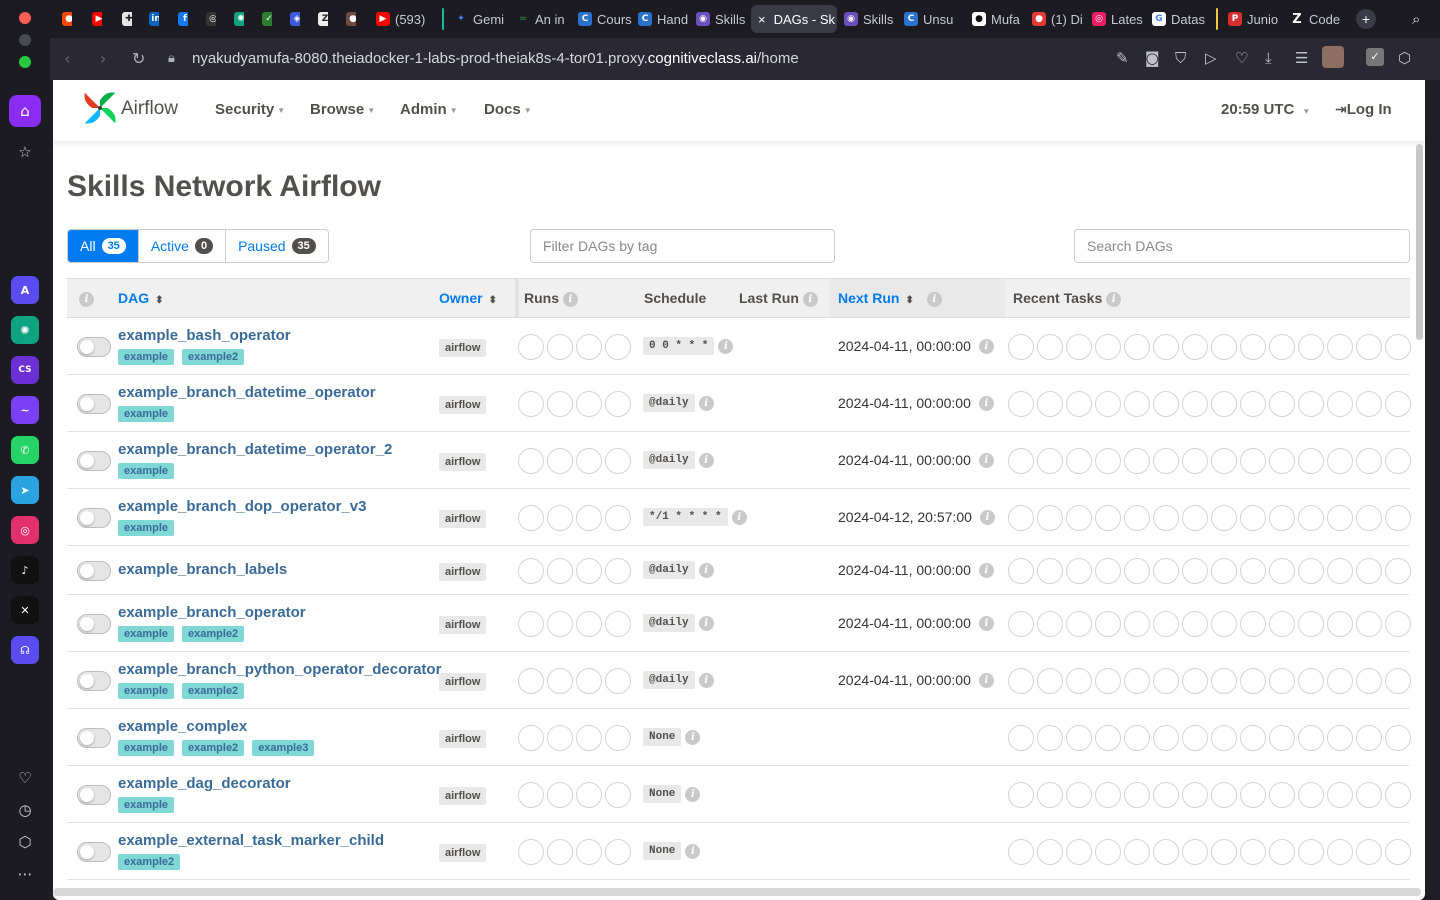 This screenshot has height=900, width=1440. Describe the element at coordinates (662, 737) in the screenshot. I see `schedule-badge: None` at that location.